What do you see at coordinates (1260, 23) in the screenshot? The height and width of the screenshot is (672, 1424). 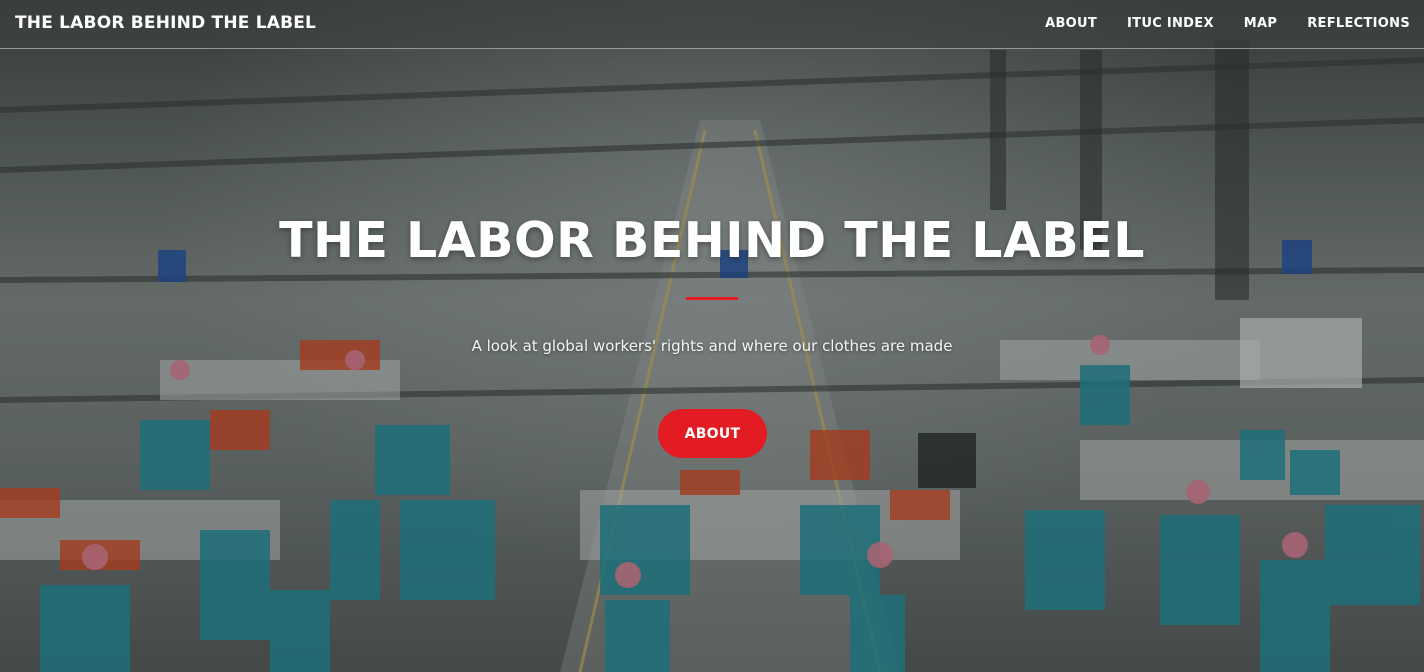 I see `nav-link-map: MAP` at bounding box center [1260, 23].